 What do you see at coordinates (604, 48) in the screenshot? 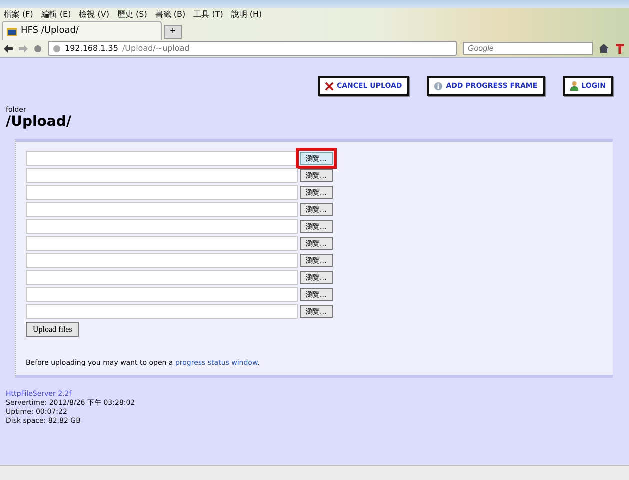
I see `home-icon` at bounding box center [604, 48].